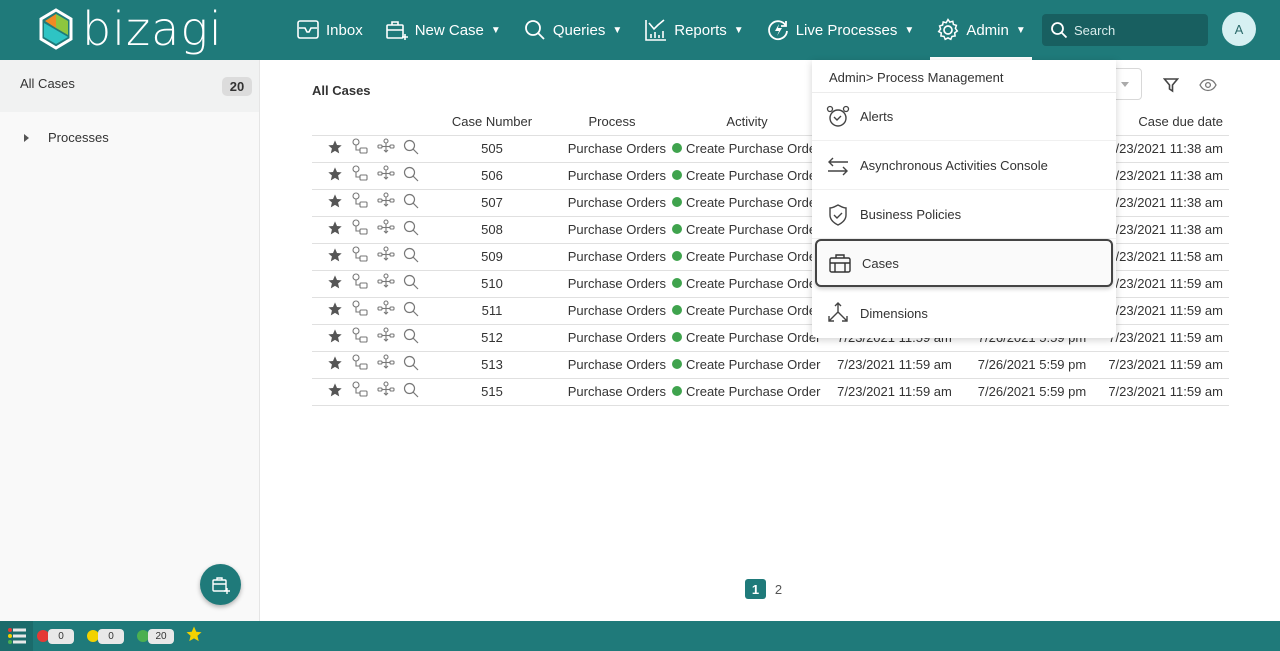 Image resolution: width=1280 pixels, height=651 pixels. What do you see at coordinates (194, 636) in the screenshot?
I see `favorites-star-icon` at bounding box center [194, 636].